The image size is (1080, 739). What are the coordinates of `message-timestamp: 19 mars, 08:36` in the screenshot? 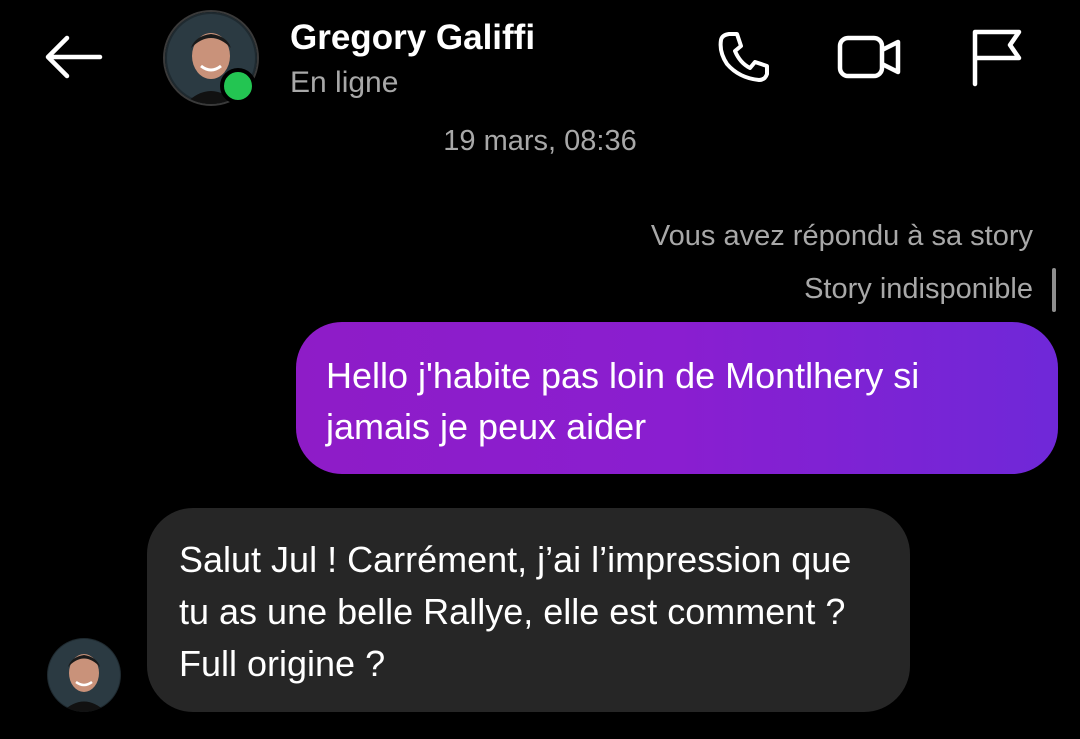 It's located at (540, 141).